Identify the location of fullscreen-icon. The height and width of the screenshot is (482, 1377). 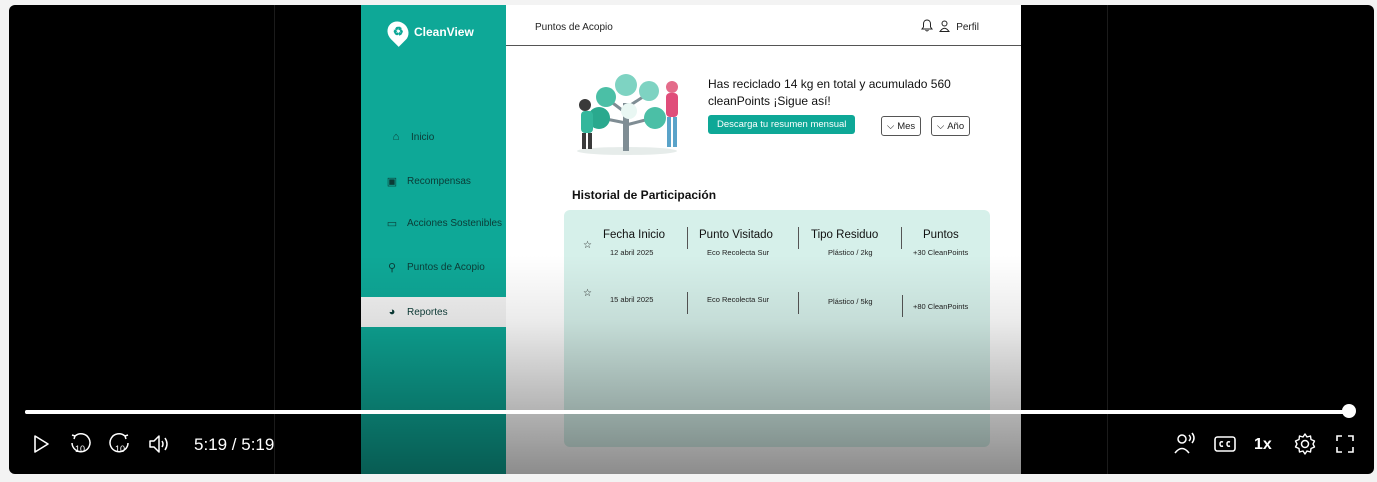
(1345, 444).